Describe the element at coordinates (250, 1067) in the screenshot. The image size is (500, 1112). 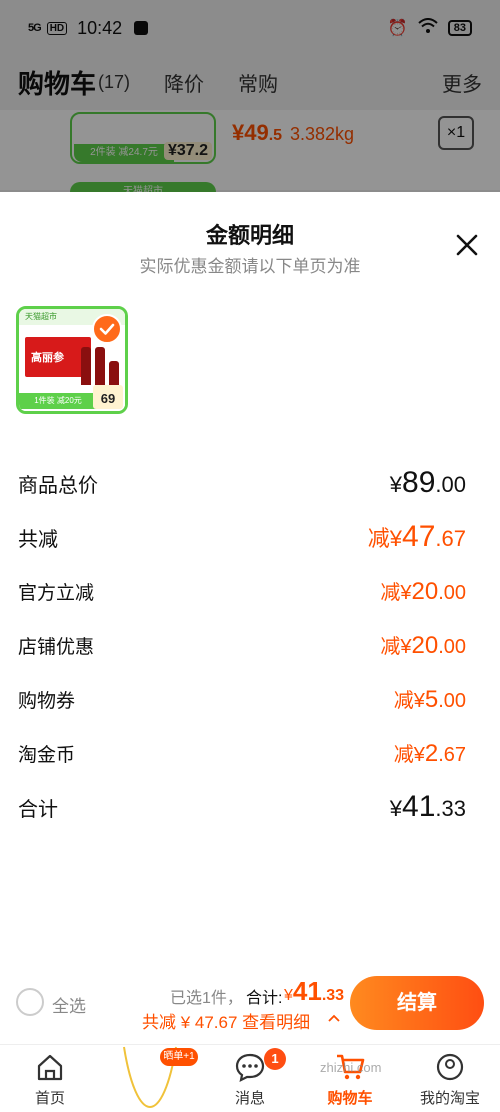
I see `message-icon` at that location.